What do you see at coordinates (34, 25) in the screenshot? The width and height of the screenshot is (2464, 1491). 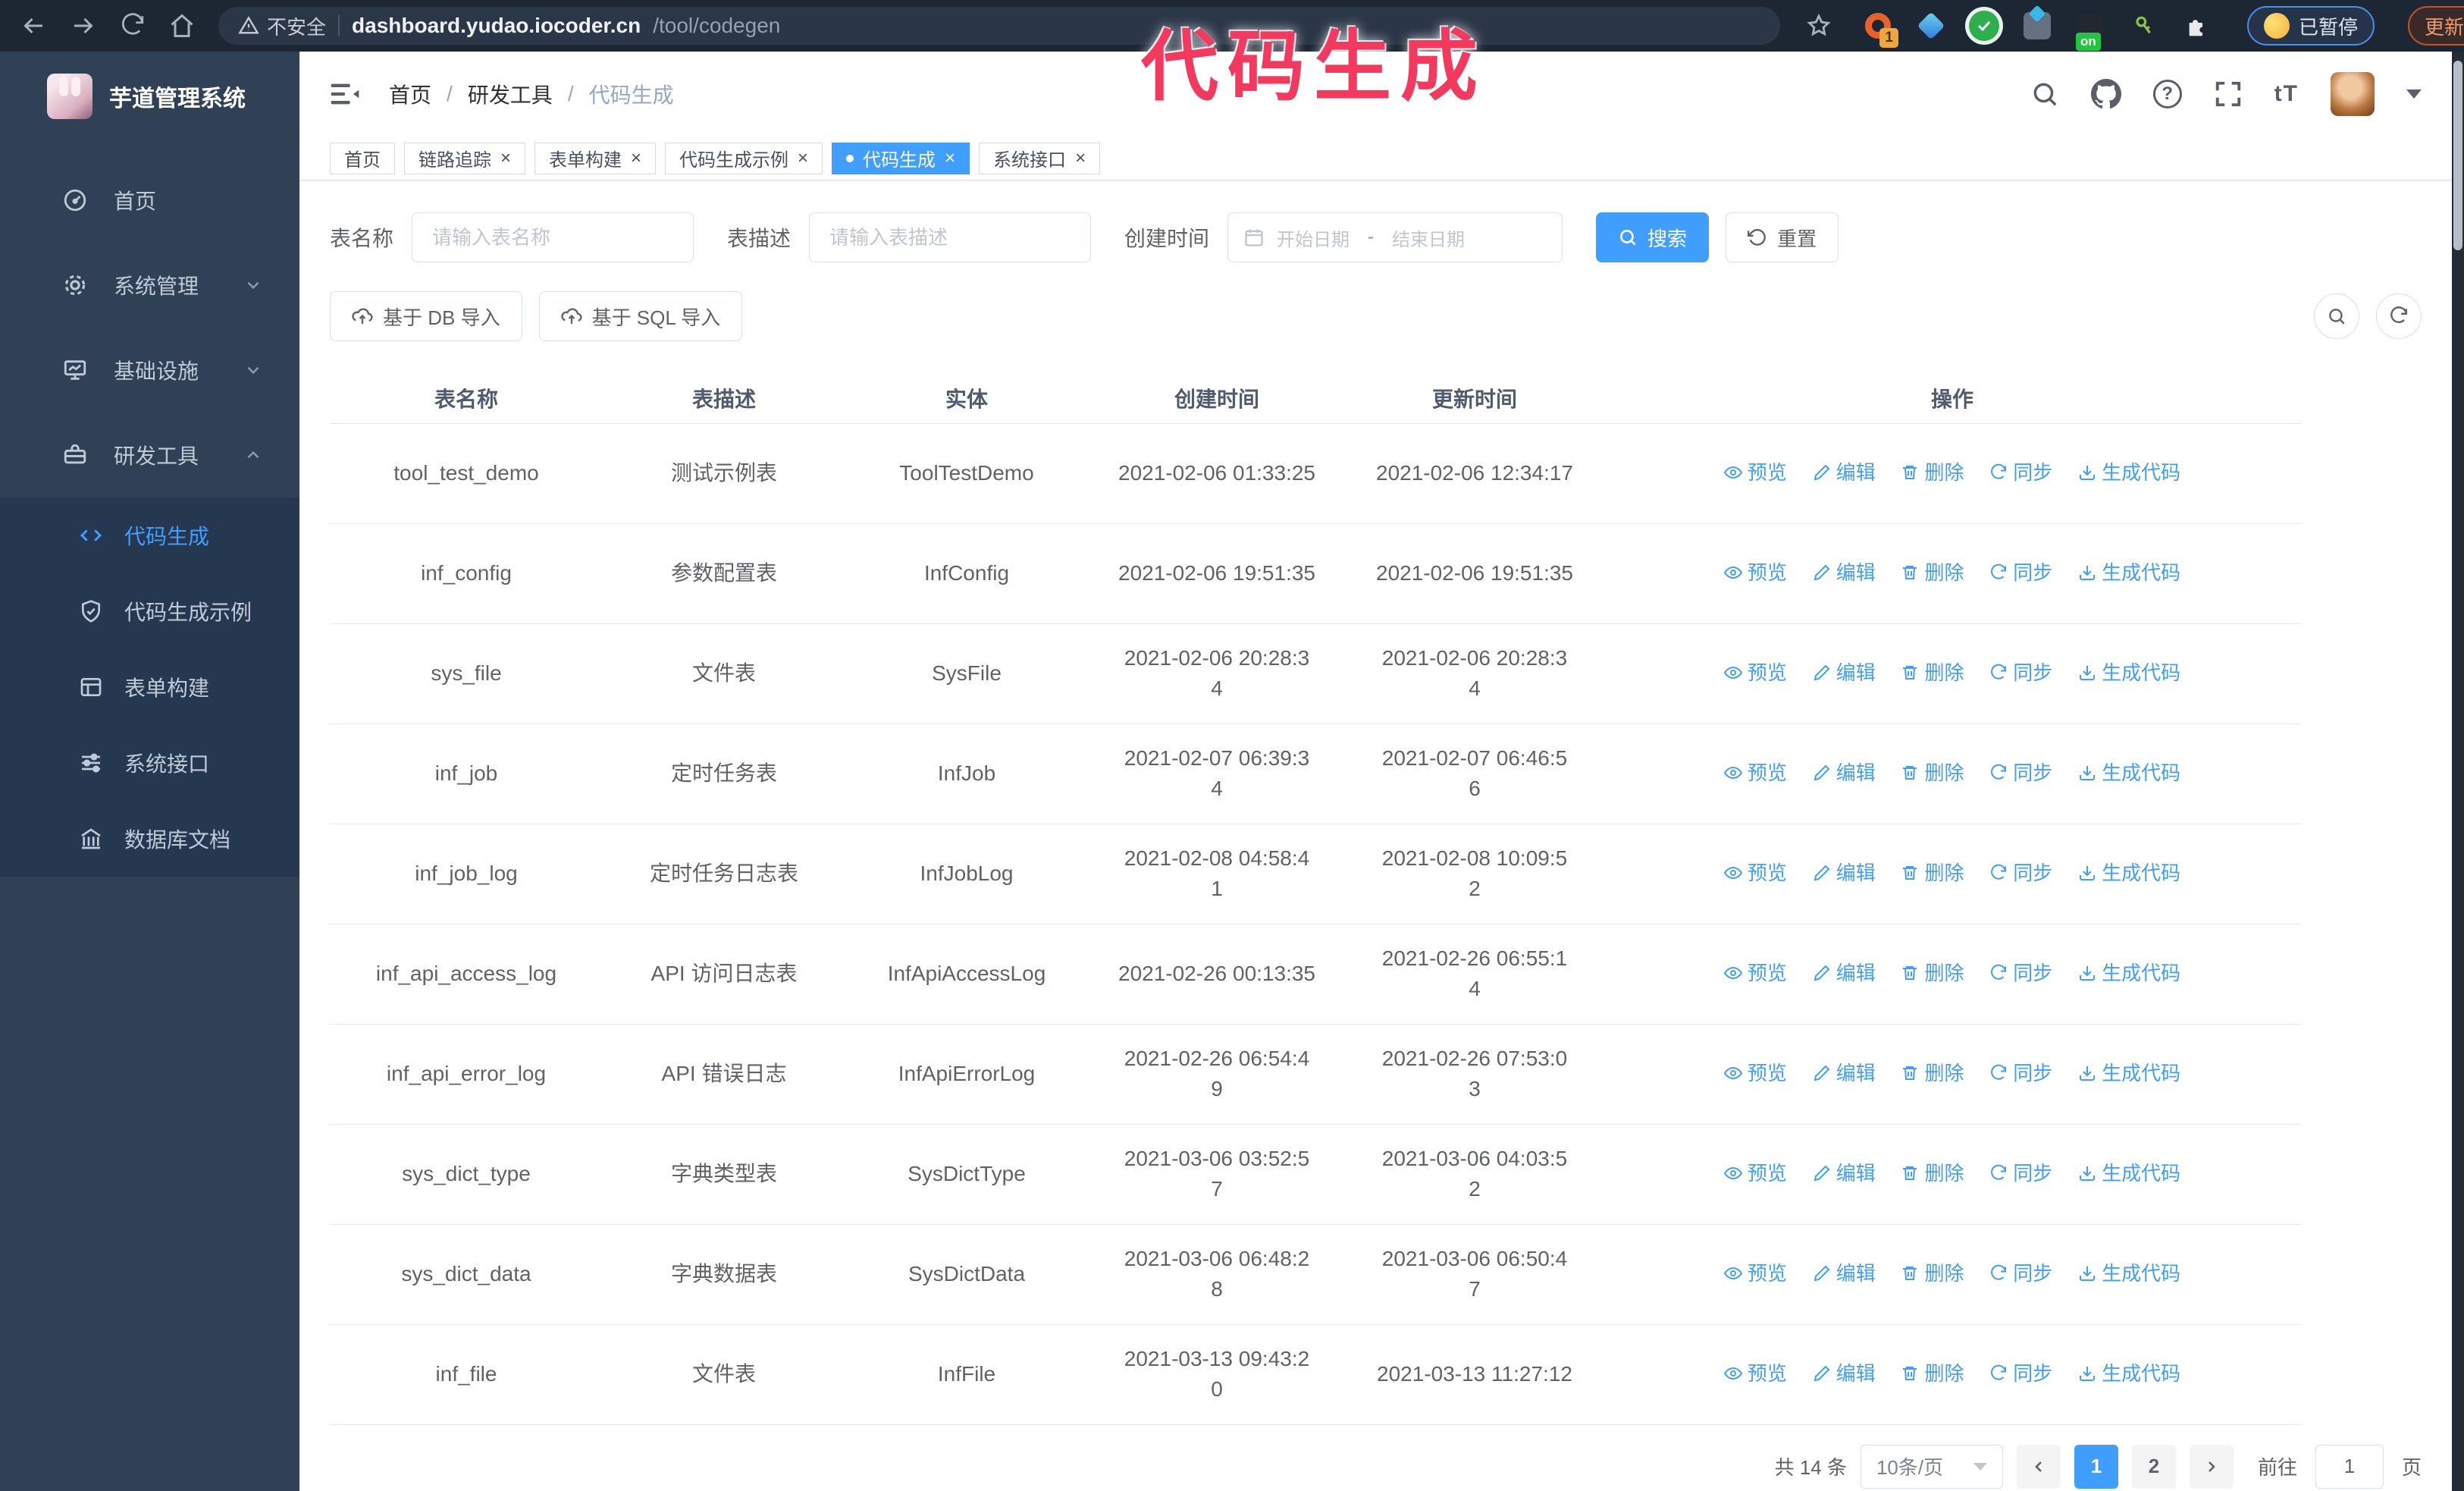 I see `back-icon` at bounding box center [34, 25].